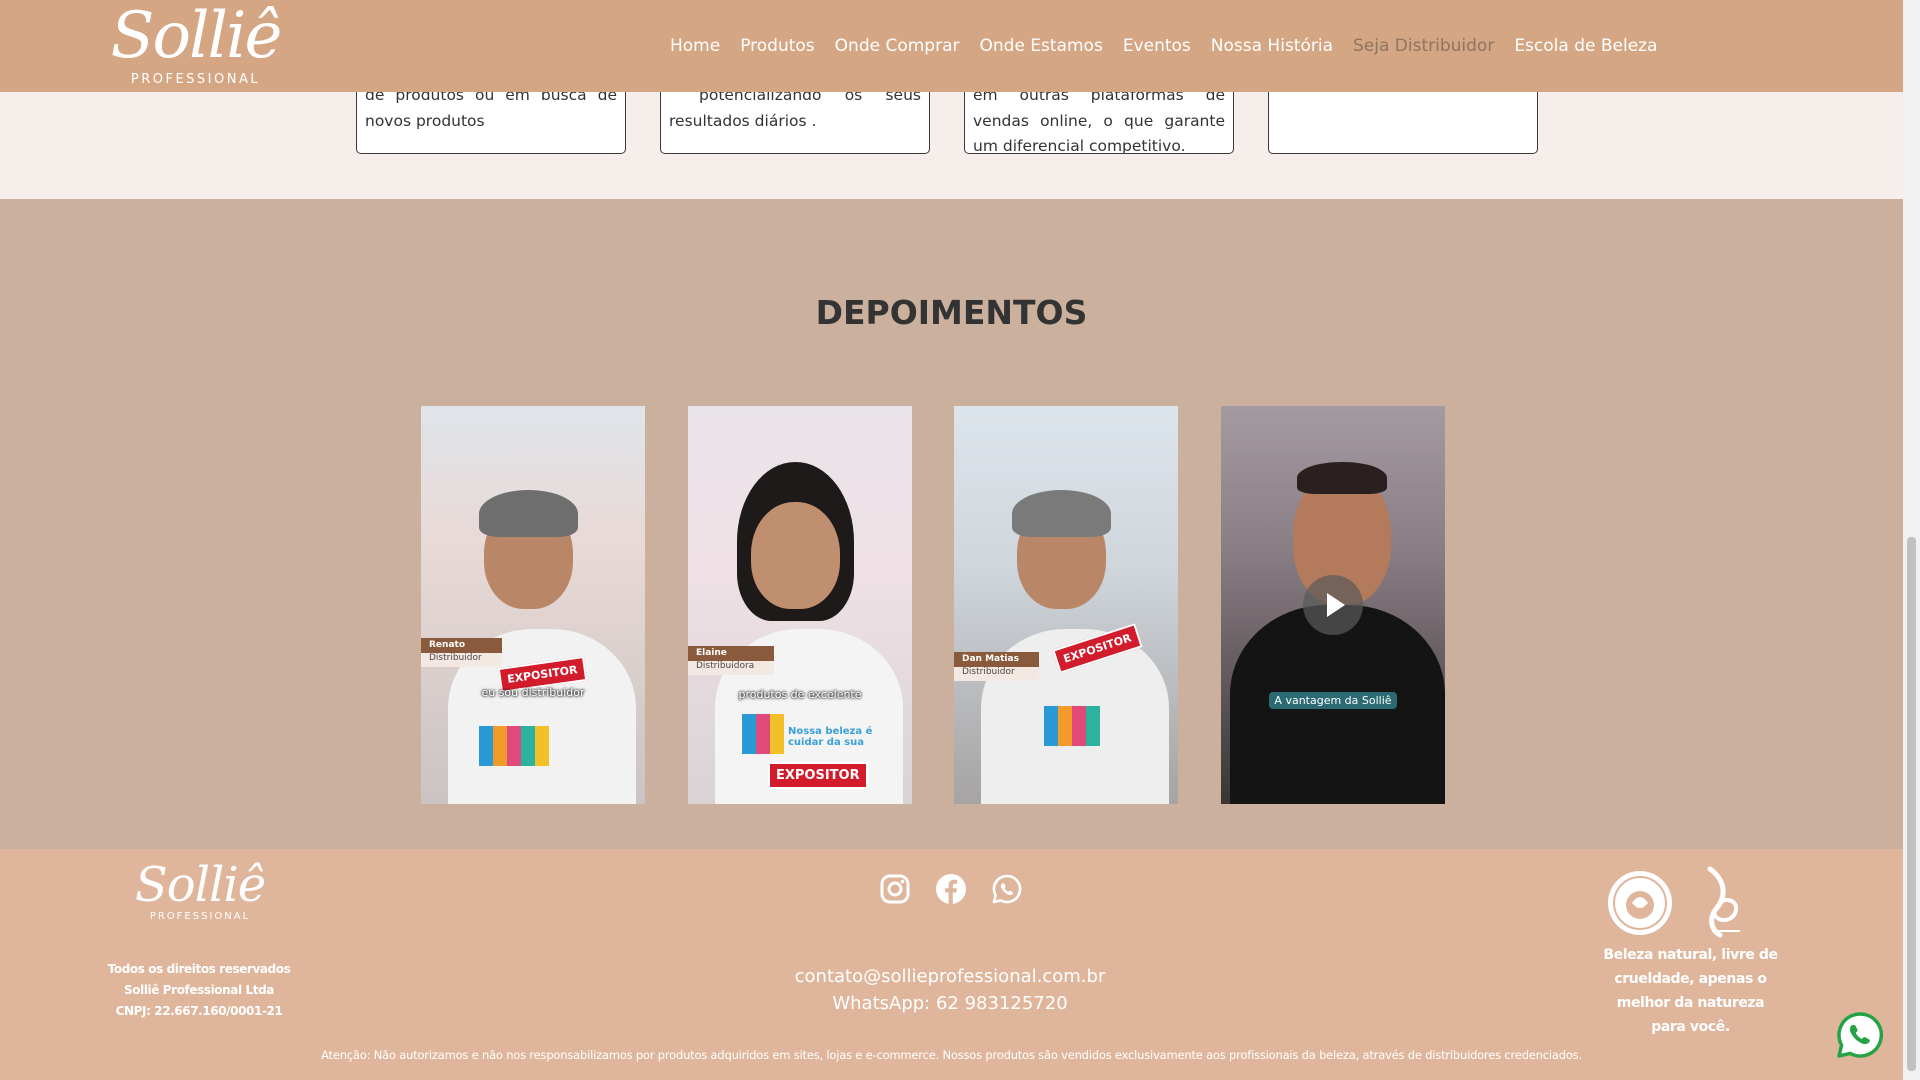  What do you see at coordinates (897, 46) in the screenshot?
I see `nav-onde-comprar: Onde Comprar` at bounding box center [897, 46].